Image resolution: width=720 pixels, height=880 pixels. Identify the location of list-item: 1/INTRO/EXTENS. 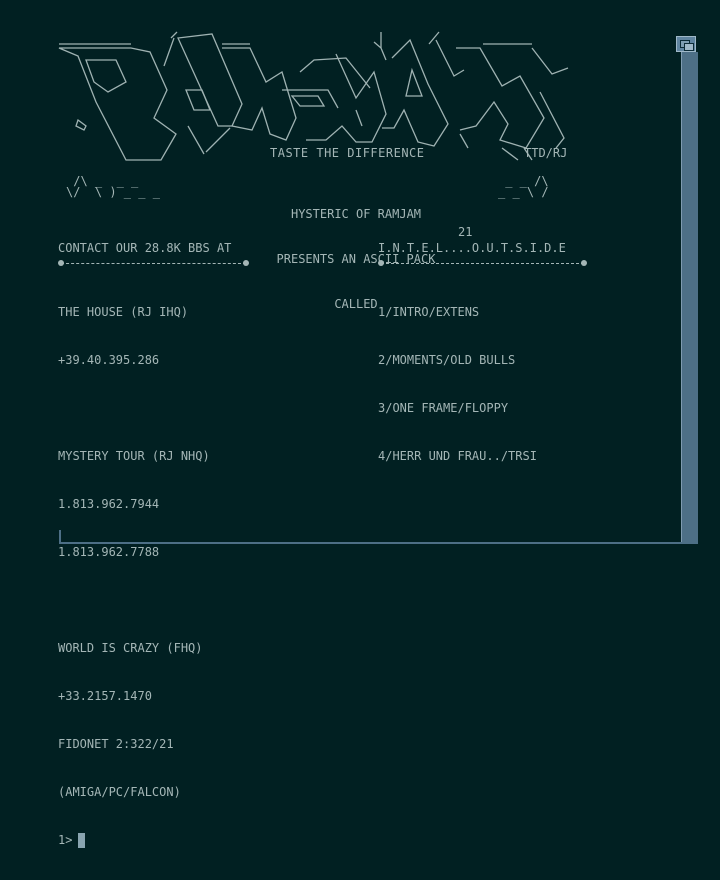
(429, 312).